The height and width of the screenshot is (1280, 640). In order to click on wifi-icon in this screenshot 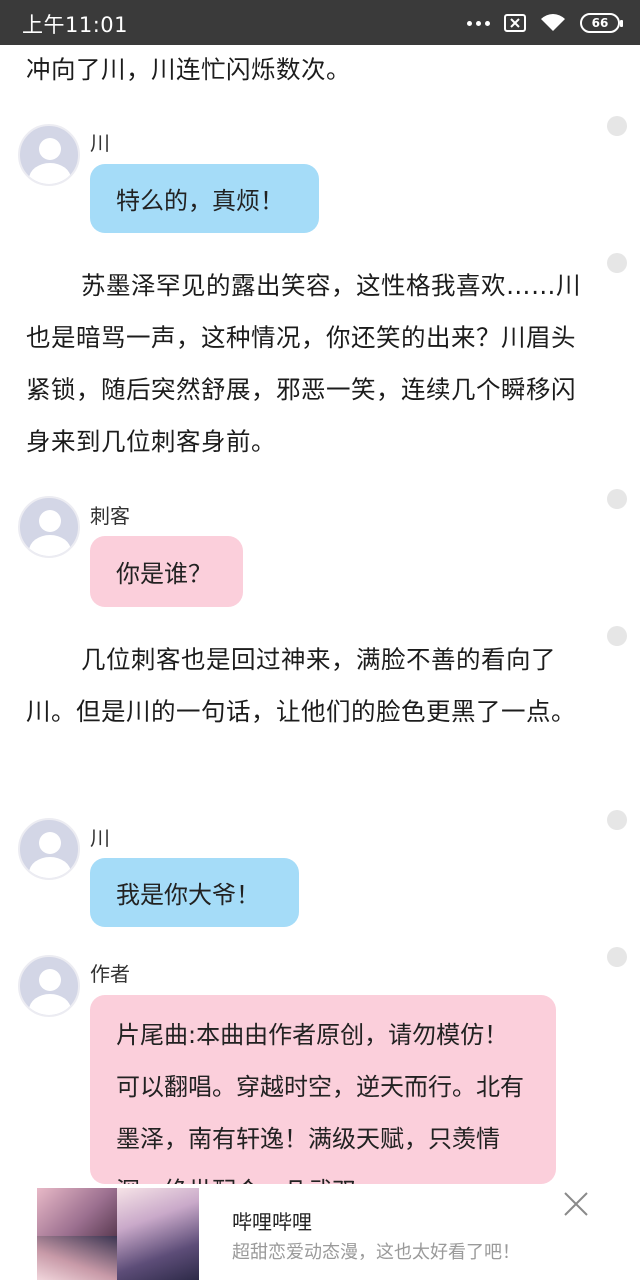, I will do `click(553, 22)`.